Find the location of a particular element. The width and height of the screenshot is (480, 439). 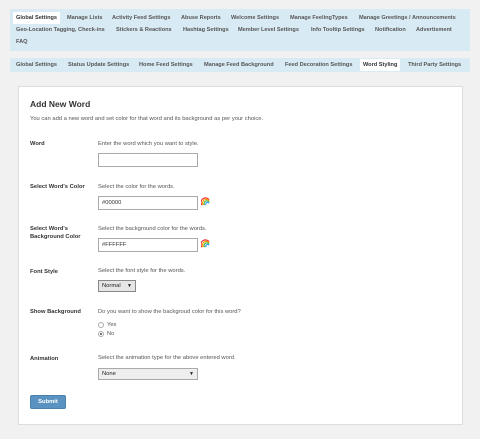

word-hint: Enter the word which you want to style. is located at coordinates (148, 144).